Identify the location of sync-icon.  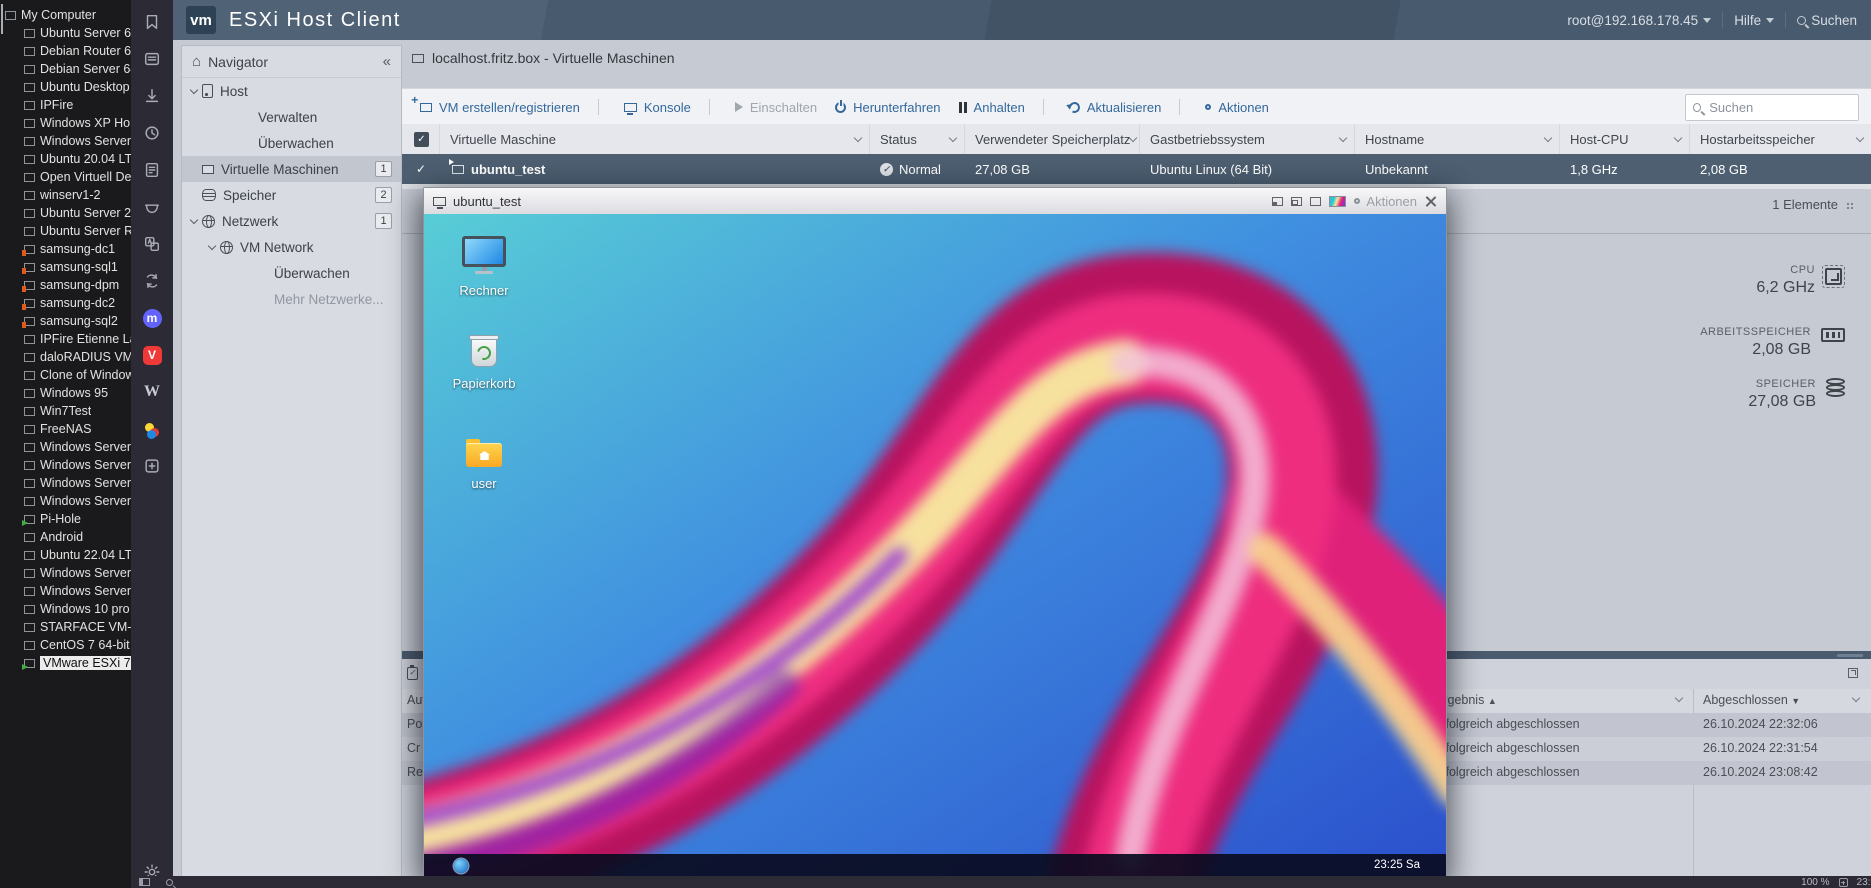
(152, 281).